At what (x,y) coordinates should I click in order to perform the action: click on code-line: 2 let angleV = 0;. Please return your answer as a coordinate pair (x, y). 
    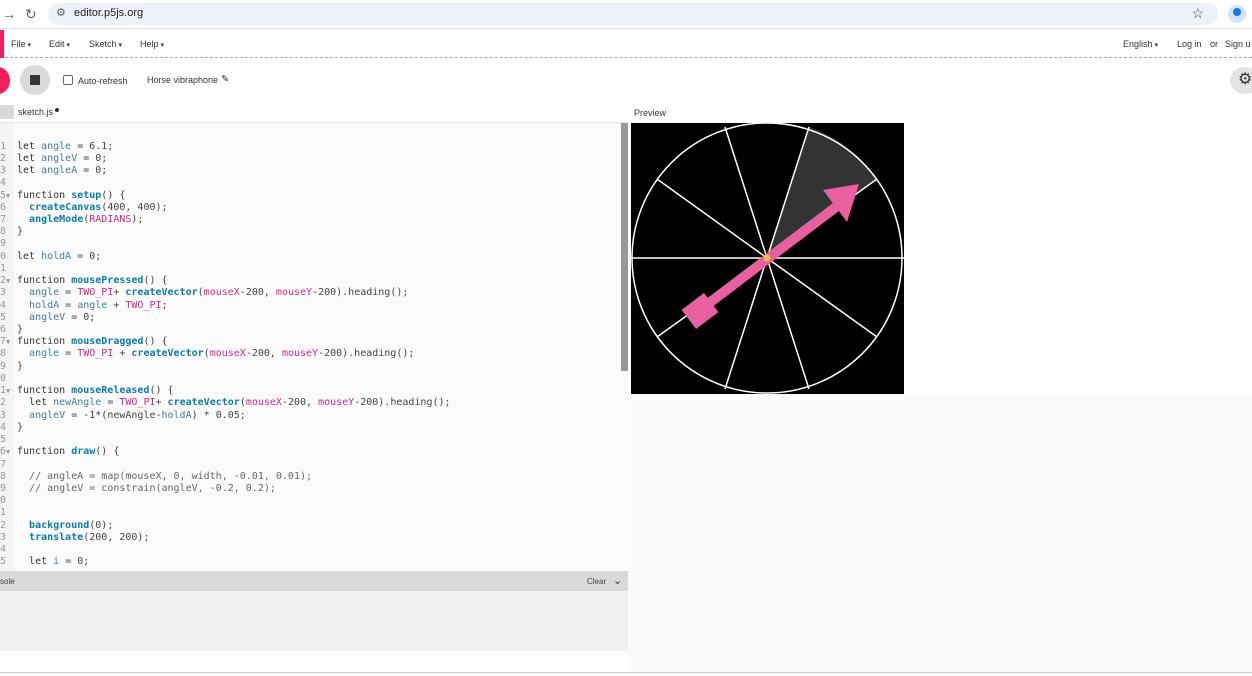
    Looking at the image, I should click on (54, 158).